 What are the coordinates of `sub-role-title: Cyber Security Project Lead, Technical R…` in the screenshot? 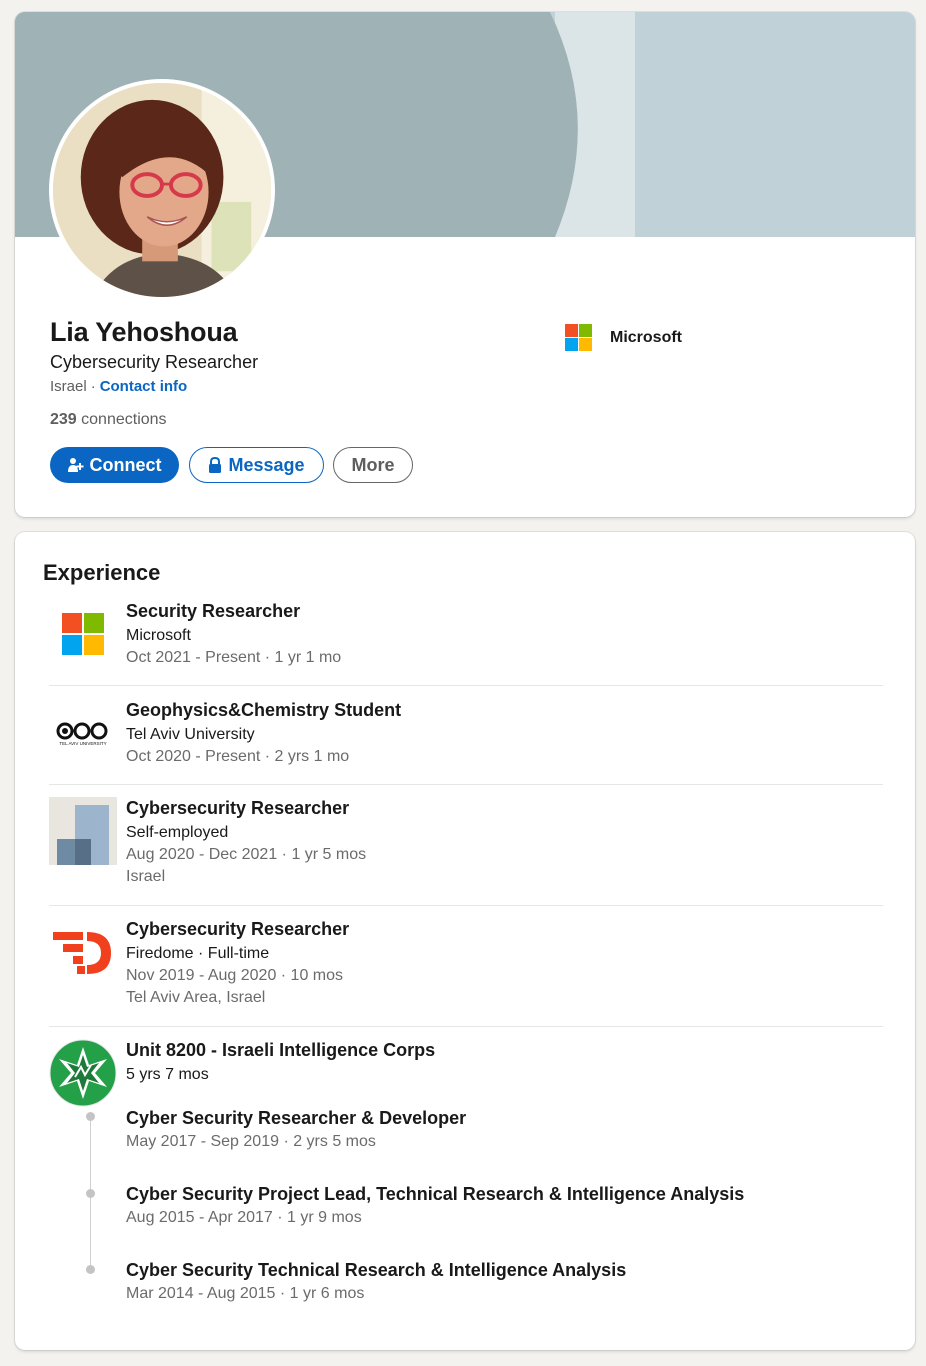 It's located at (435, 1194).